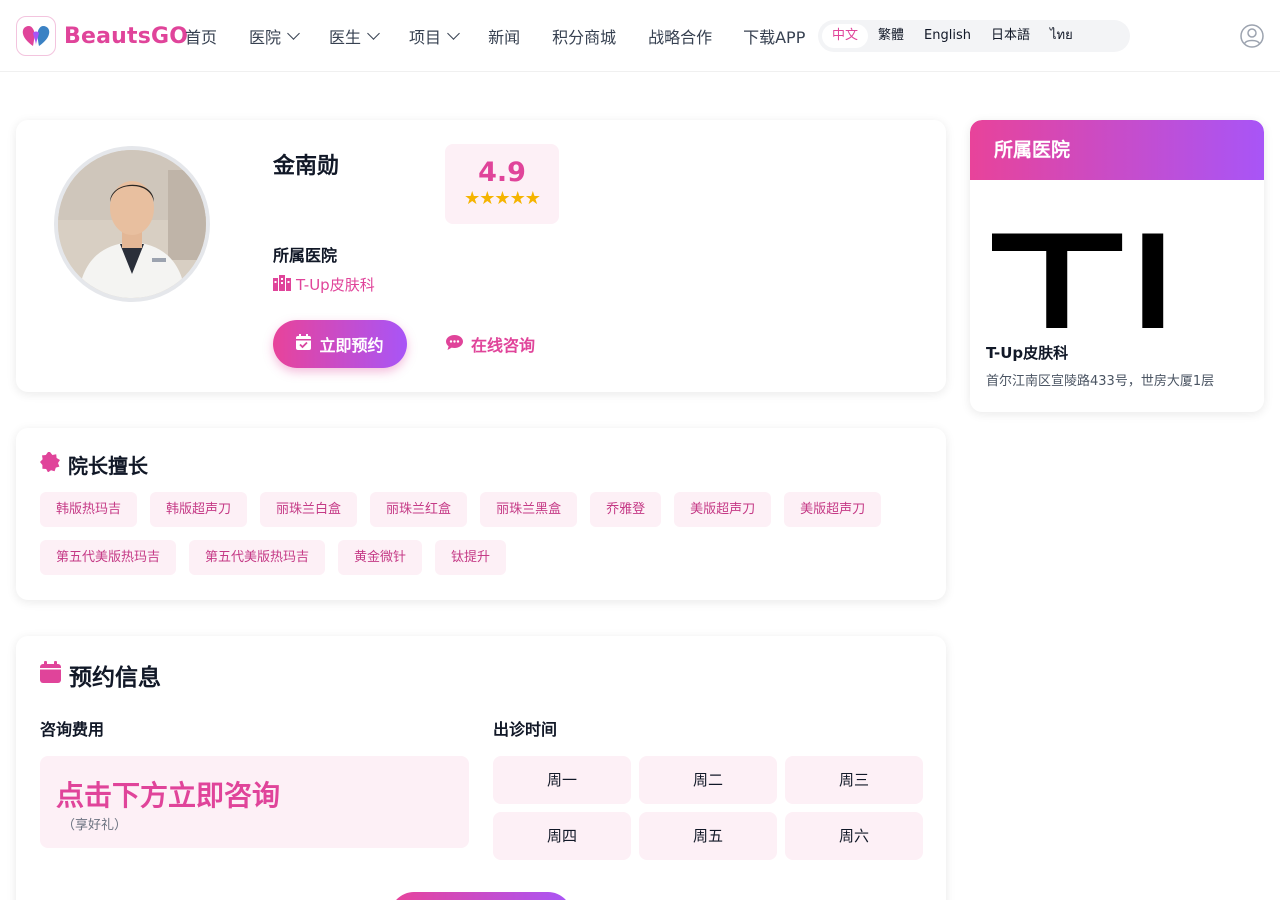  Describe the element at coordinates (503, 345) in the screenshot. I see `online-consult-label: 在线咨询` at that location.